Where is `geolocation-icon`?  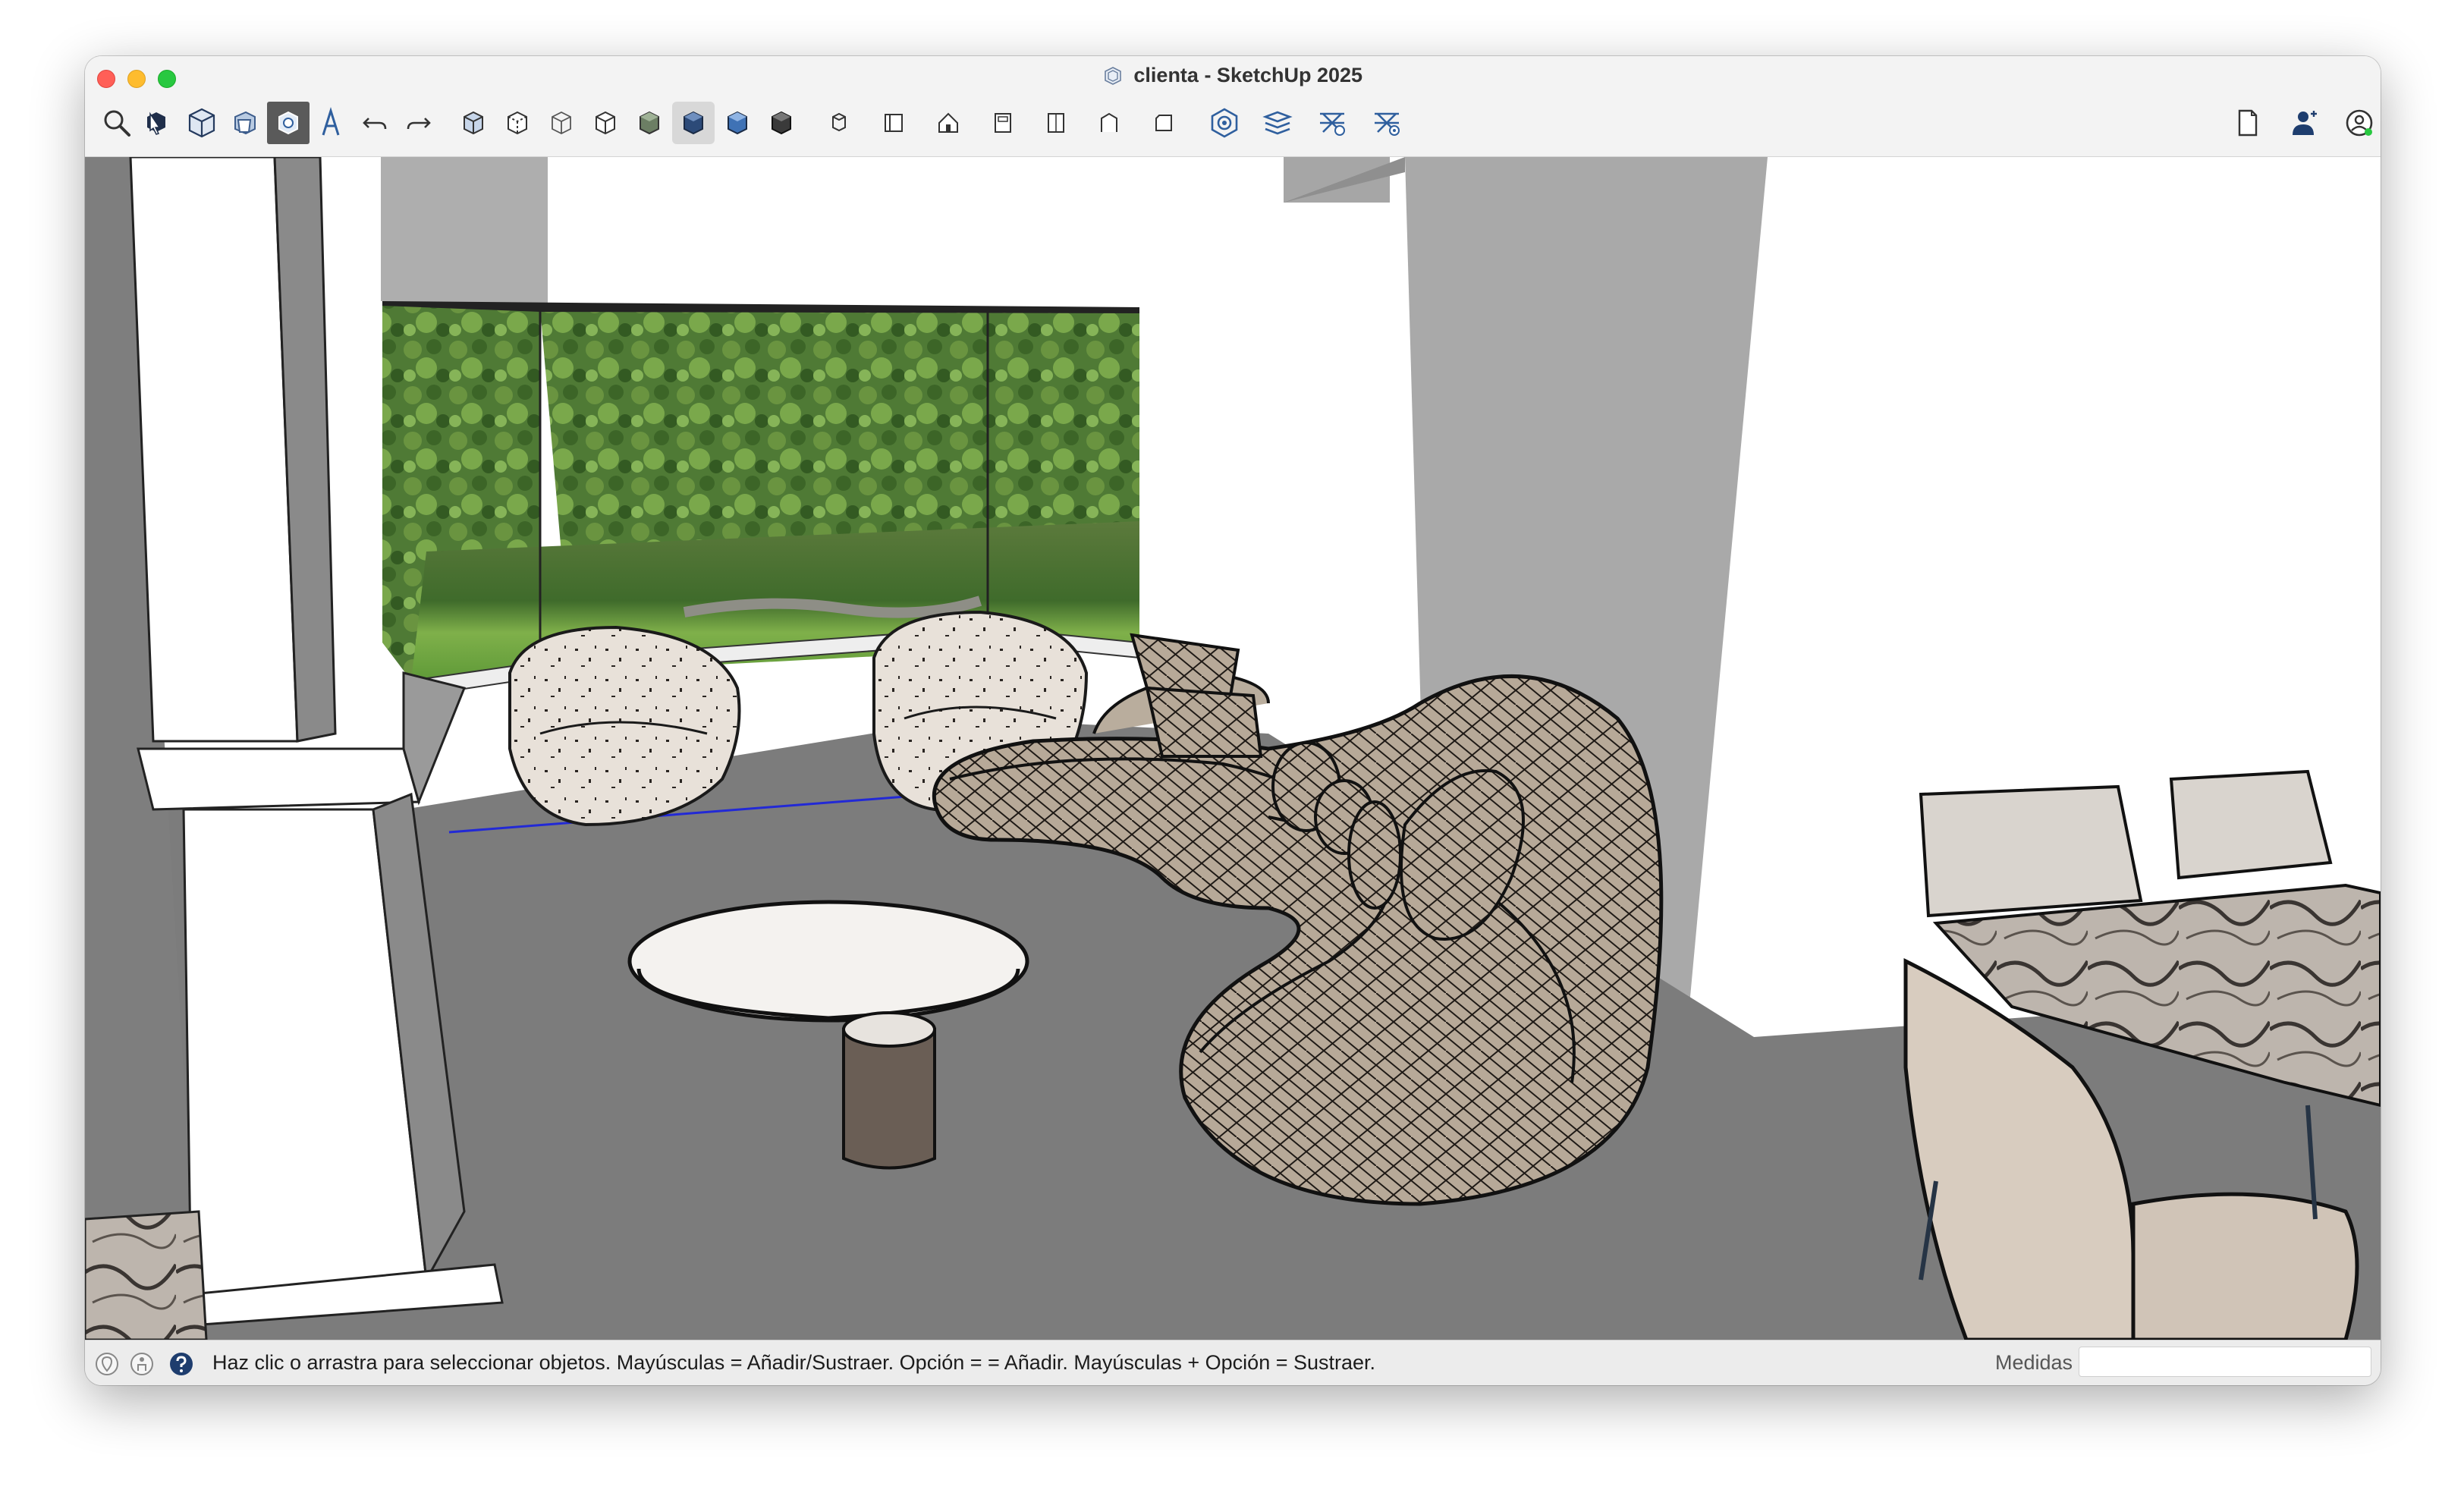 geolocation-icon is located at coordinates (107, 1364).